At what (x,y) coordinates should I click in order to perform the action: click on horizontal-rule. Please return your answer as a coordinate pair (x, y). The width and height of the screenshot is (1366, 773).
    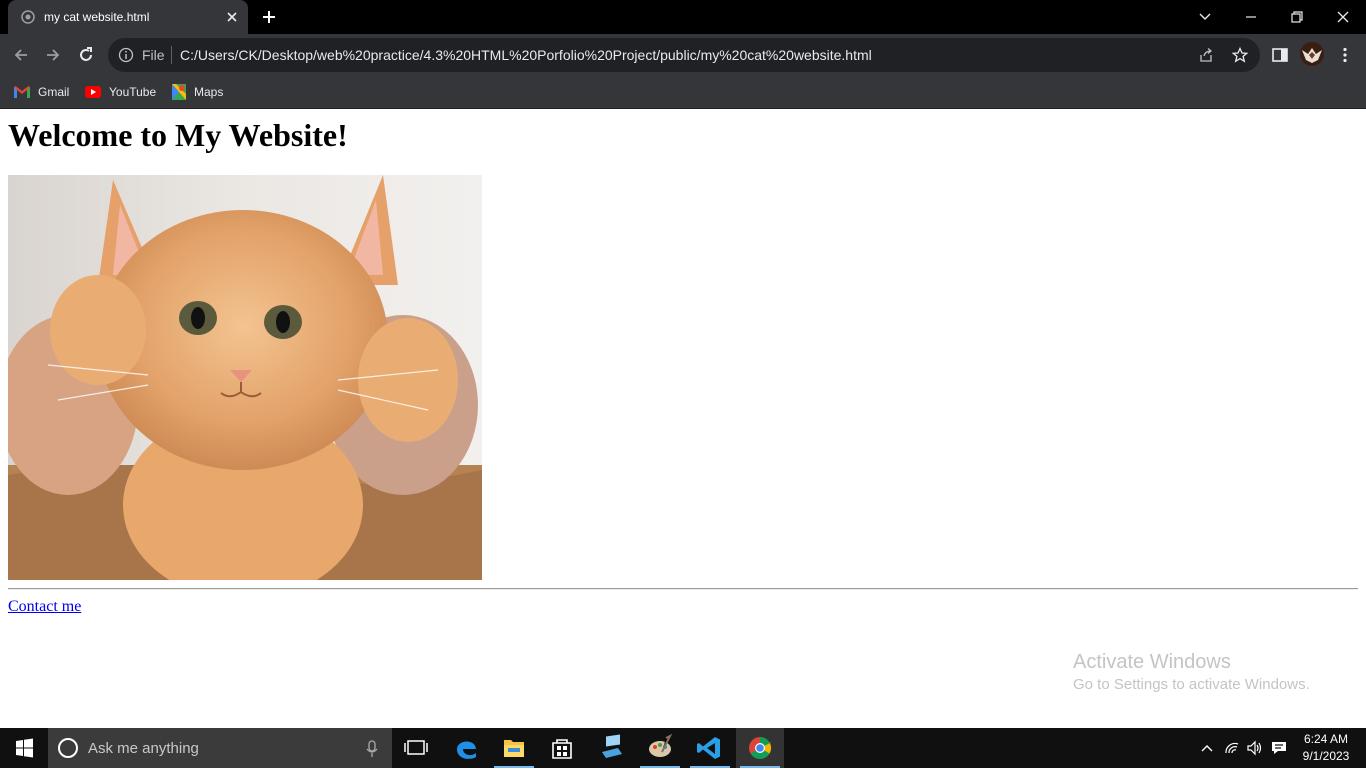
    Looking at the image, I should click on (683, 589).